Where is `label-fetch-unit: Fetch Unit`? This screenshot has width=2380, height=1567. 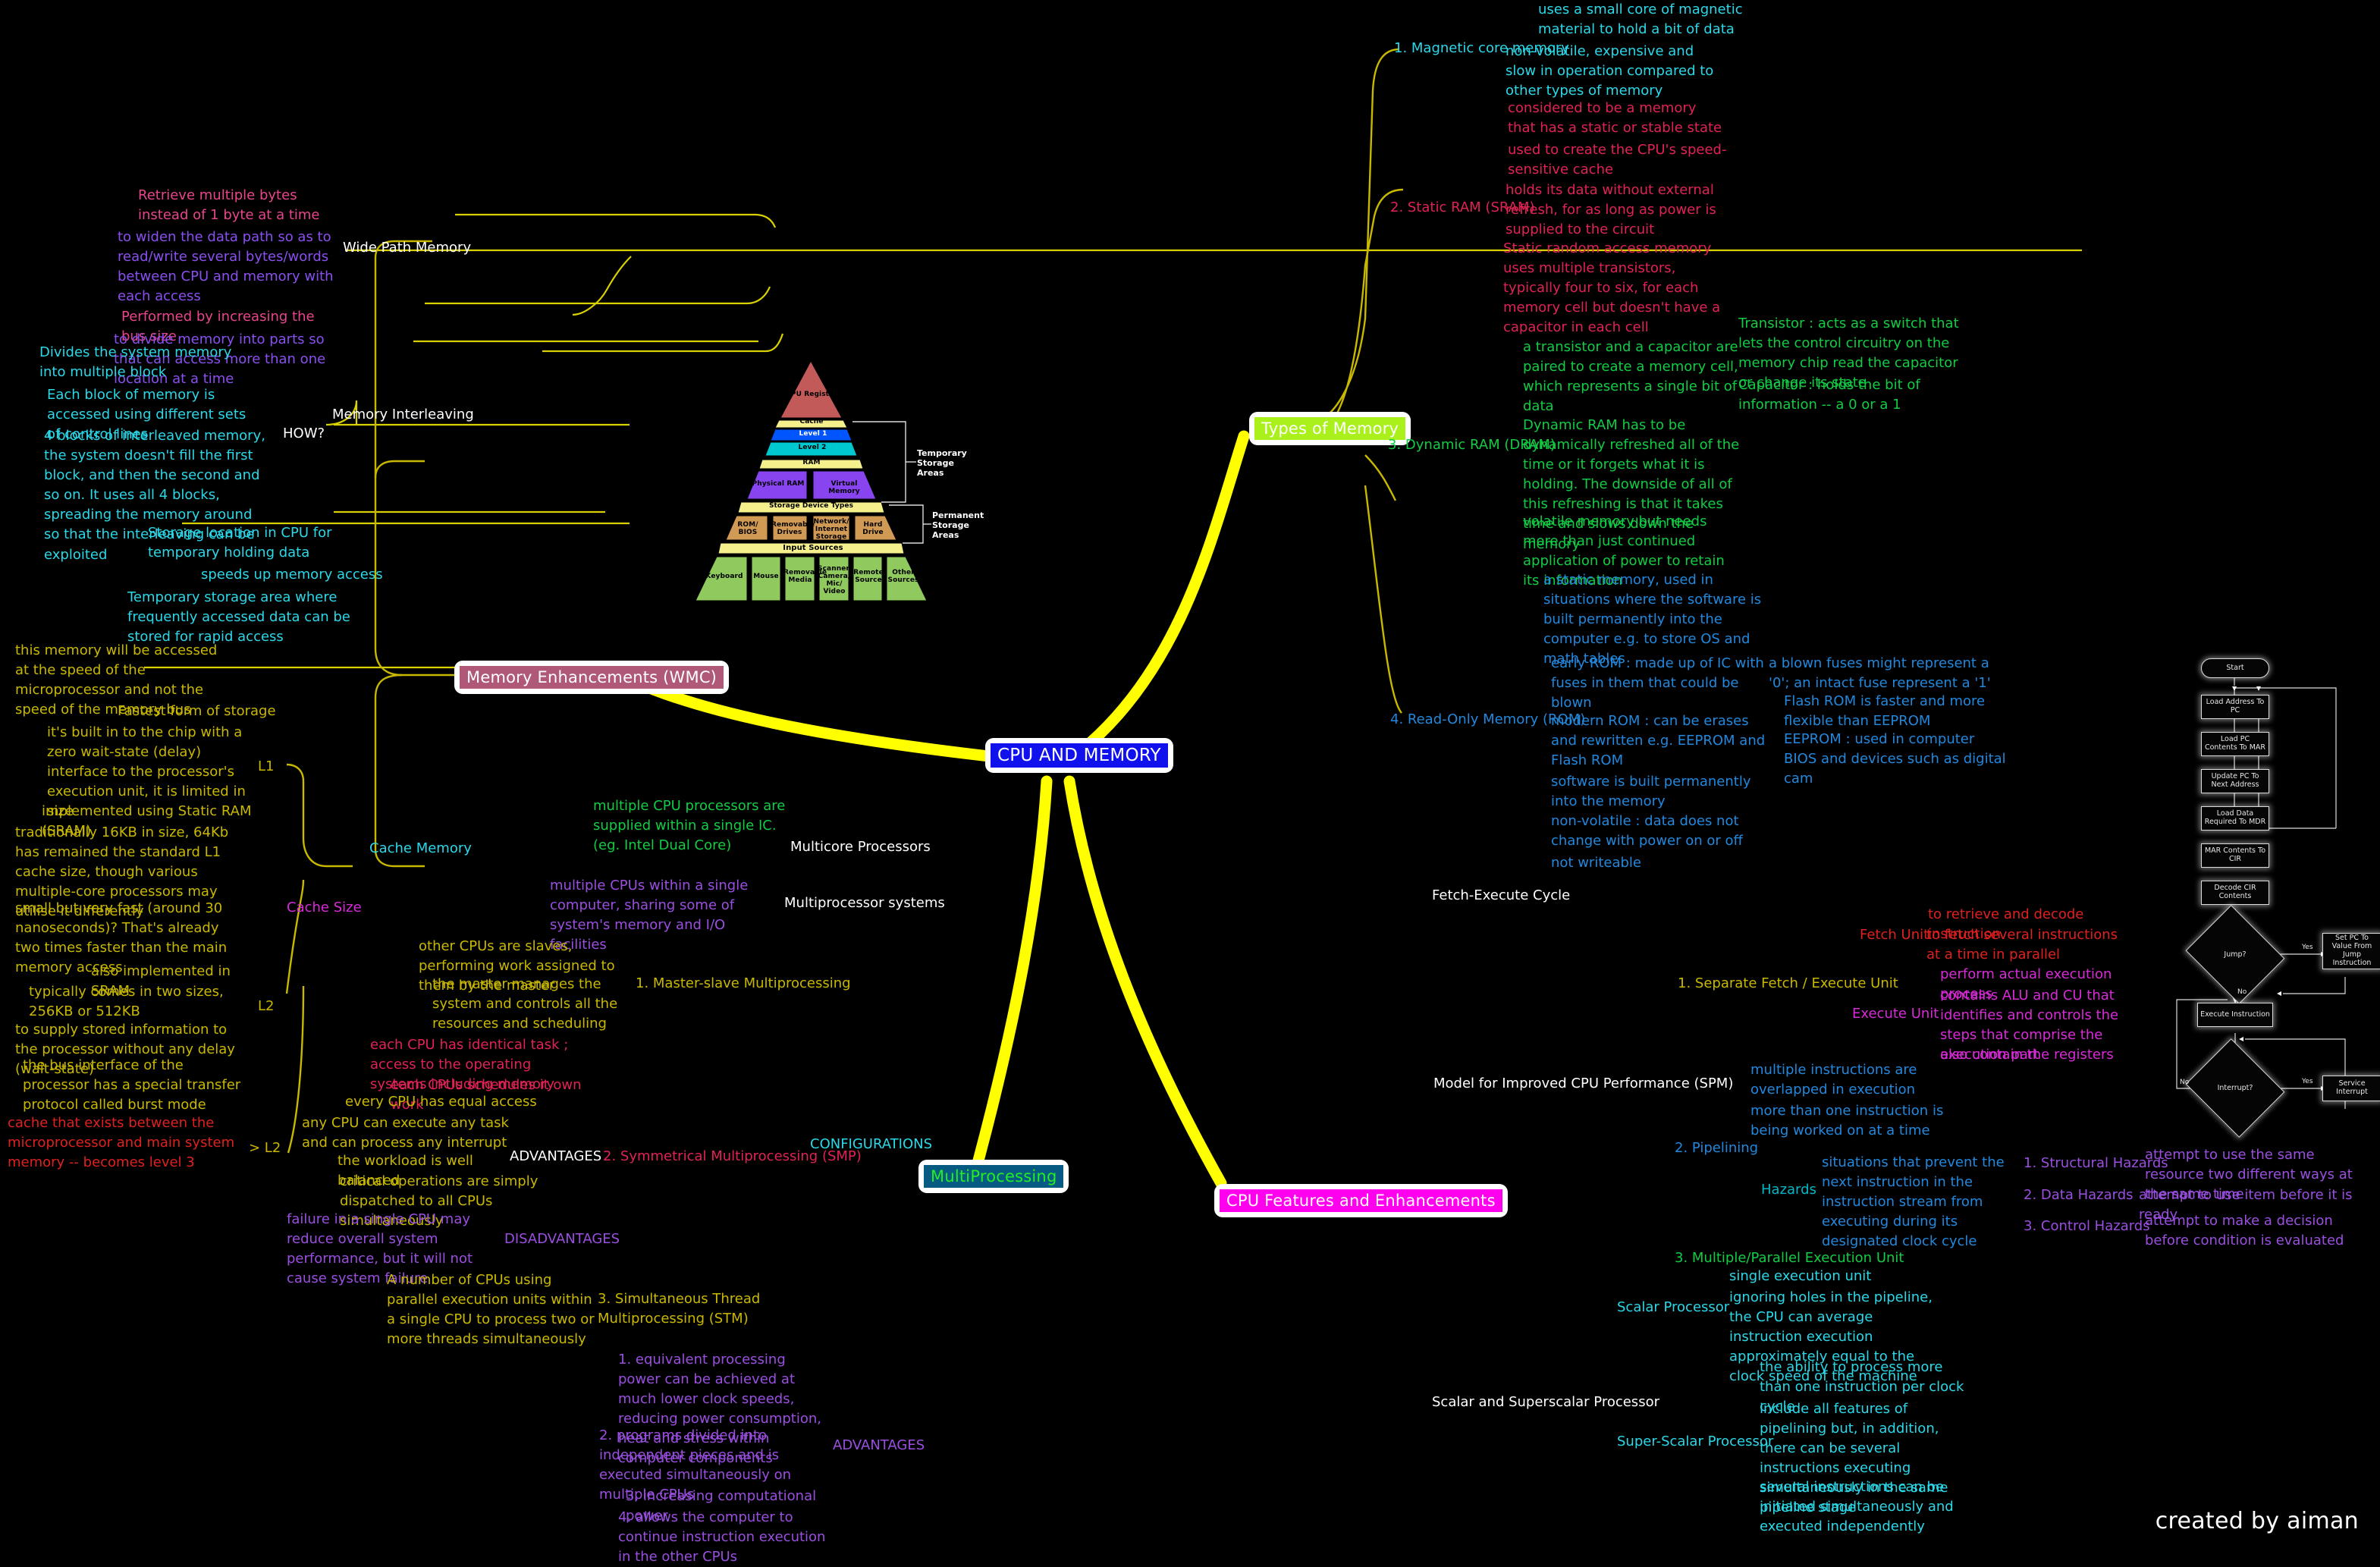 label-fetch-unit: Fetch Unit is located at coordinates (1894, 935).